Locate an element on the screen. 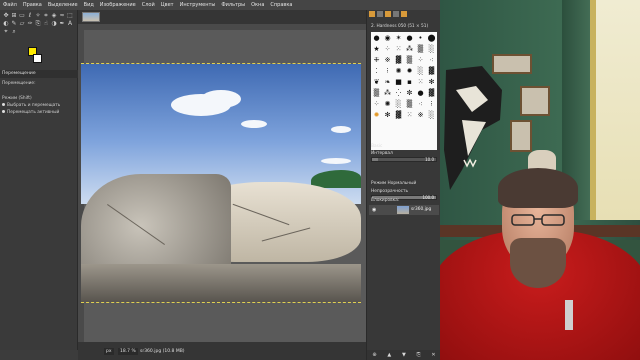 The image size is (640, 360). fuzzy-select-icon: ✧ is located at coordinates (38, 16).